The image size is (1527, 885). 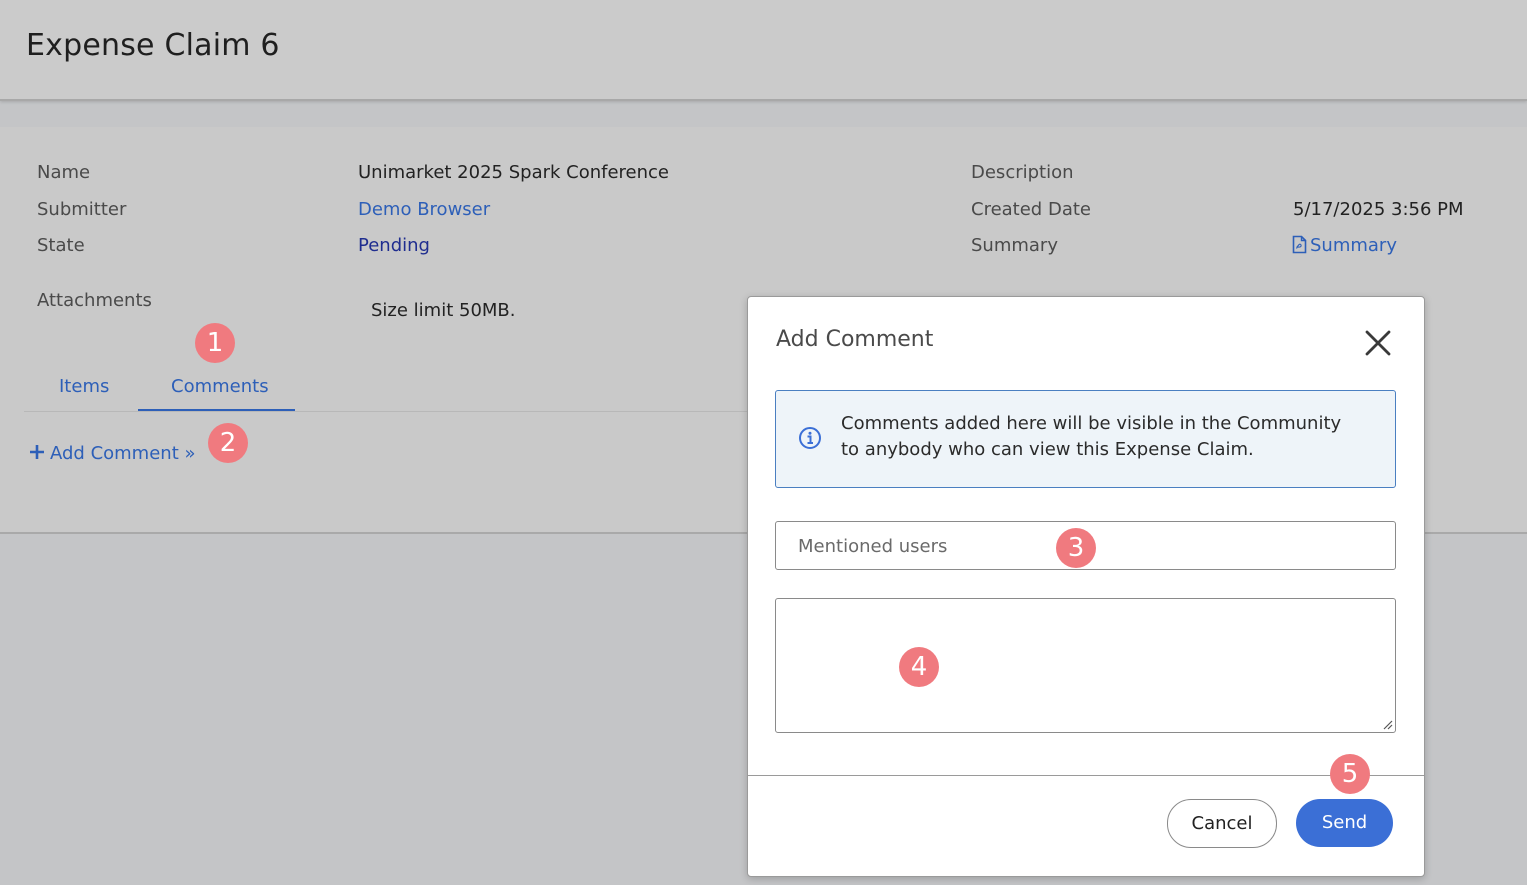 I want to click on cancel-button: Cancel, so click(x=1222, y=823).